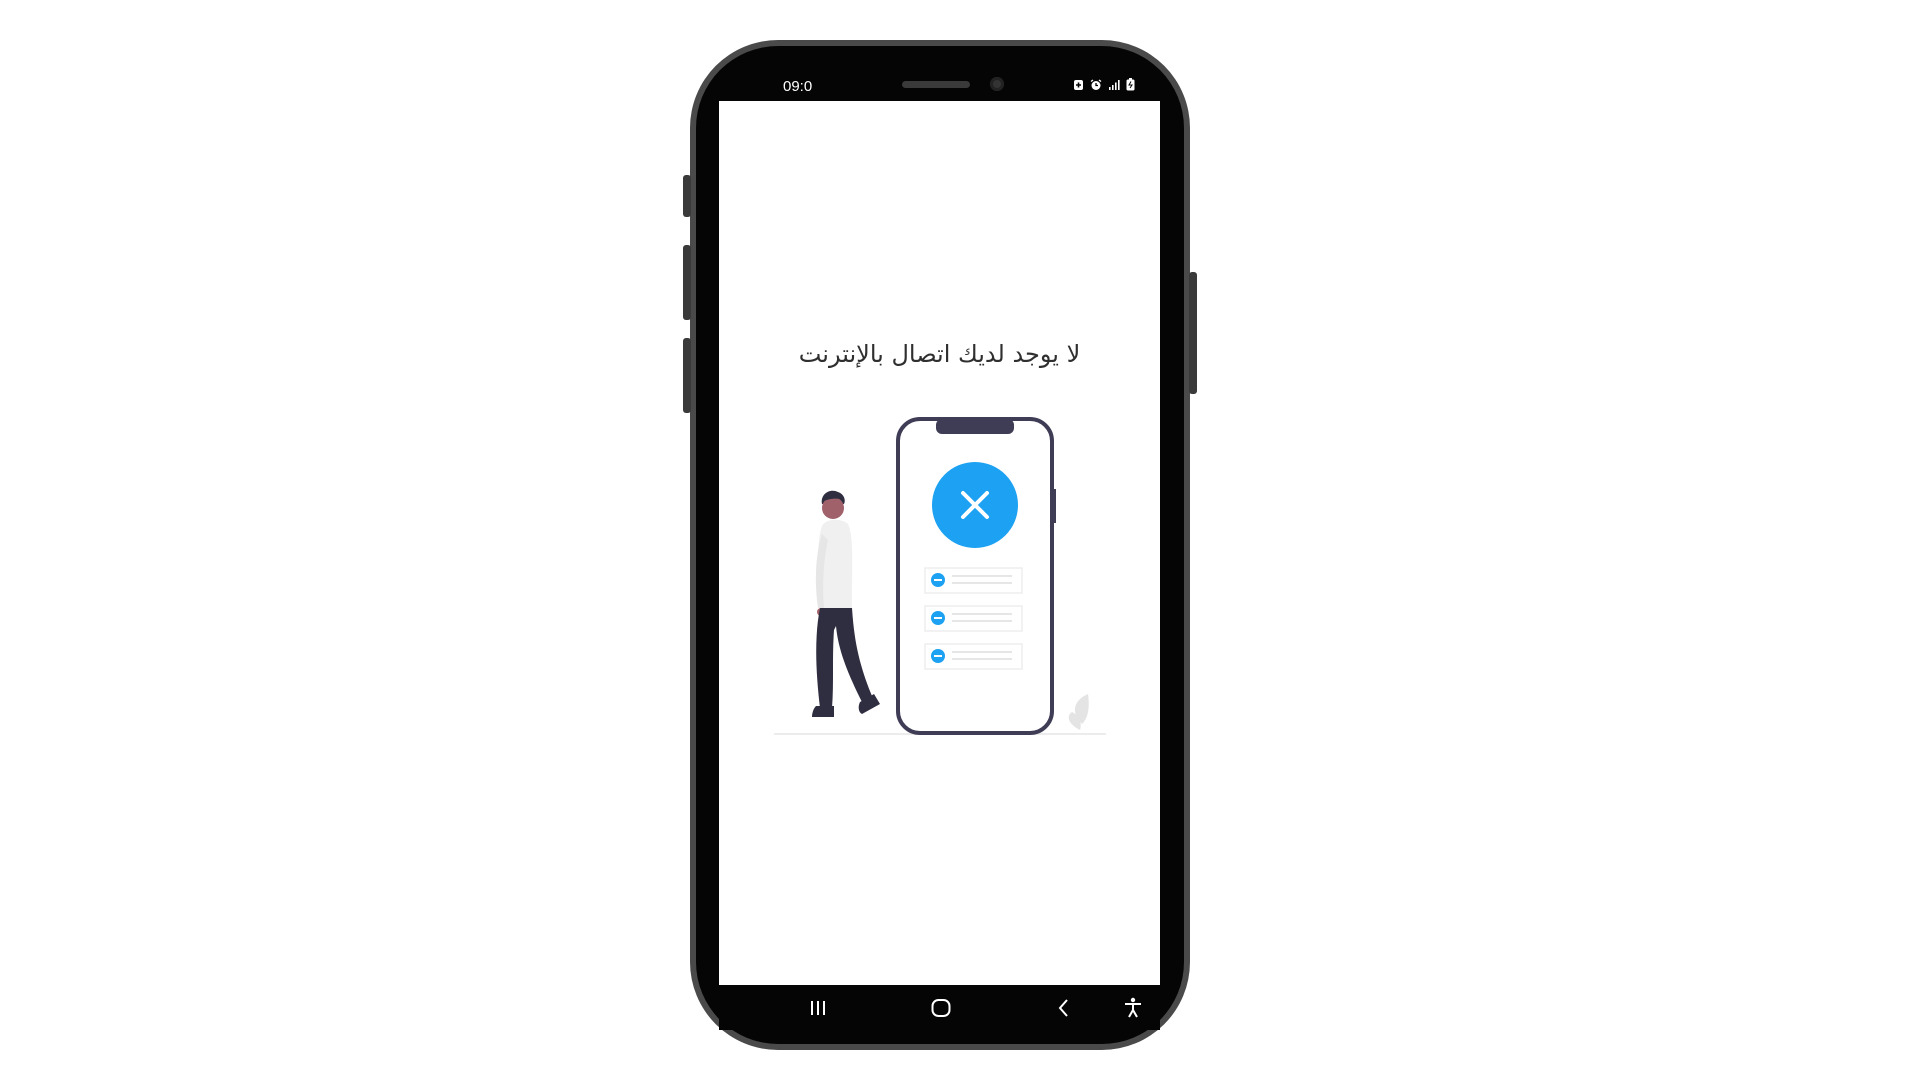 This screenshot has width=1920, height=1080. What do you see at coordinates (1096, 84) in the screenshot?
I see `alarm-icon` at bounding box center [1096, 84].